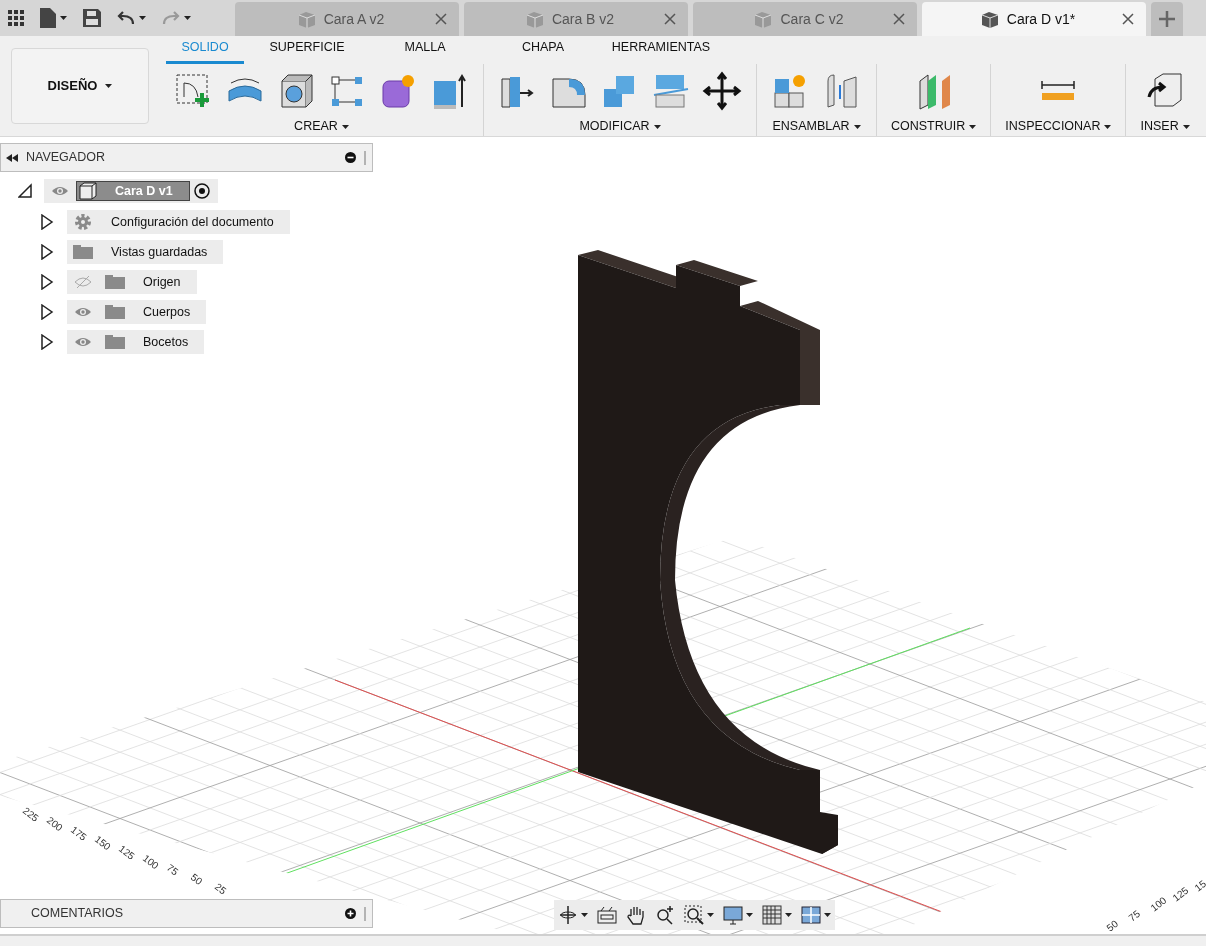 This screenshot has height=946, width=1206. What do you see at coordinates (607, 915) in the screenshot?
I see `camera-frame-icon` at bounding box center [607, 915].